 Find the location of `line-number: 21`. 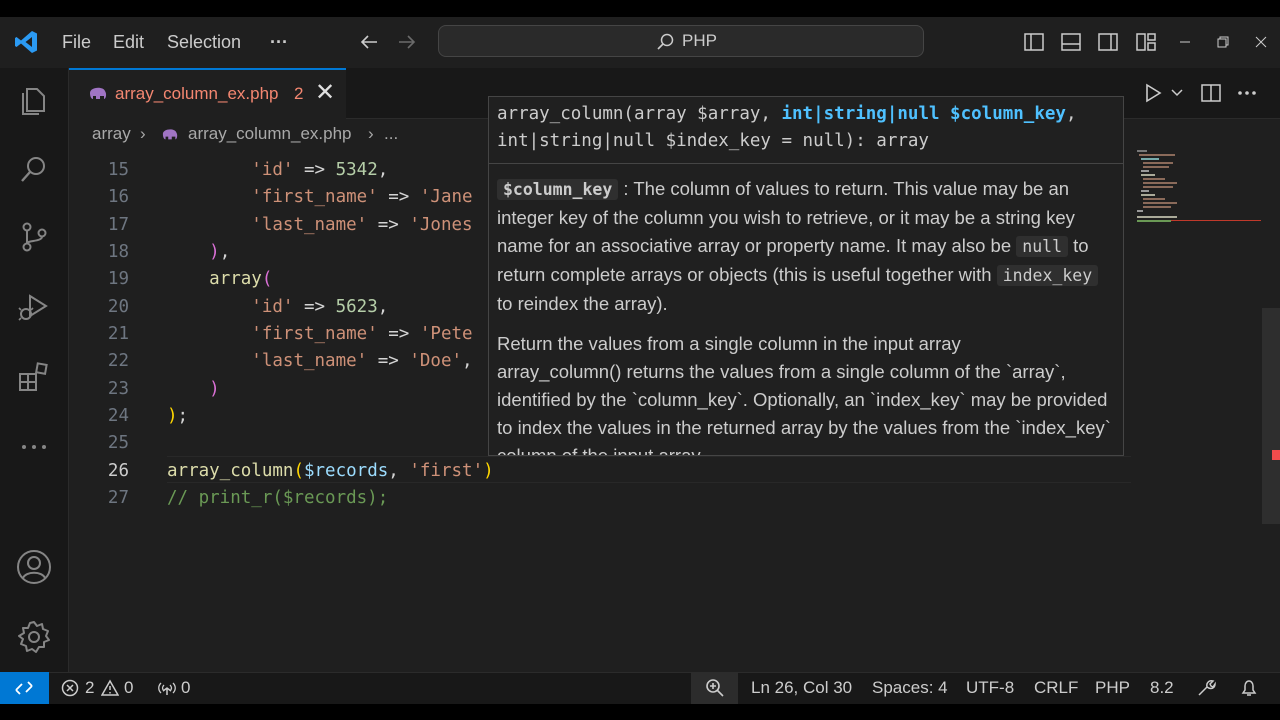

line-number: 21 is located at coordinates (118, 333).